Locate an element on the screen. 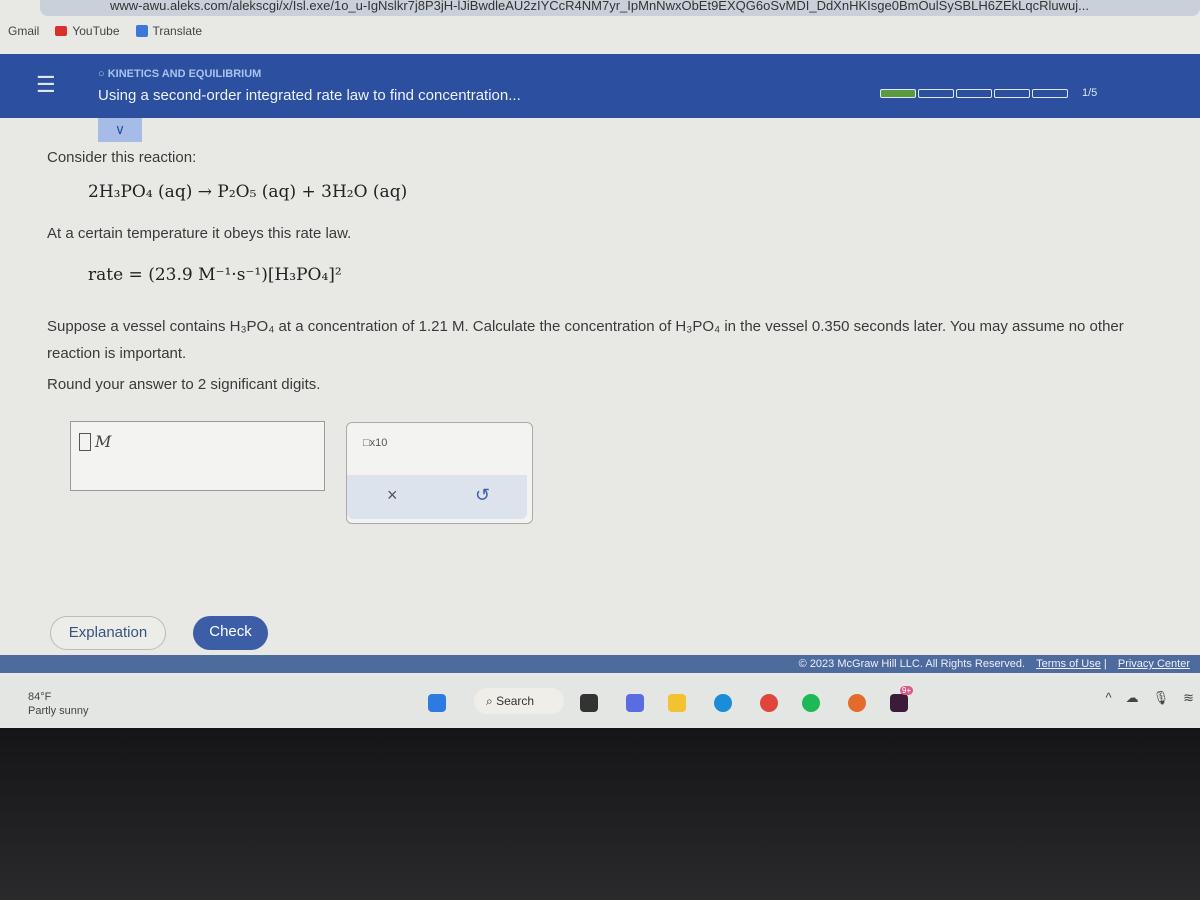  check-button: Check is located at coordinates (230, 633).